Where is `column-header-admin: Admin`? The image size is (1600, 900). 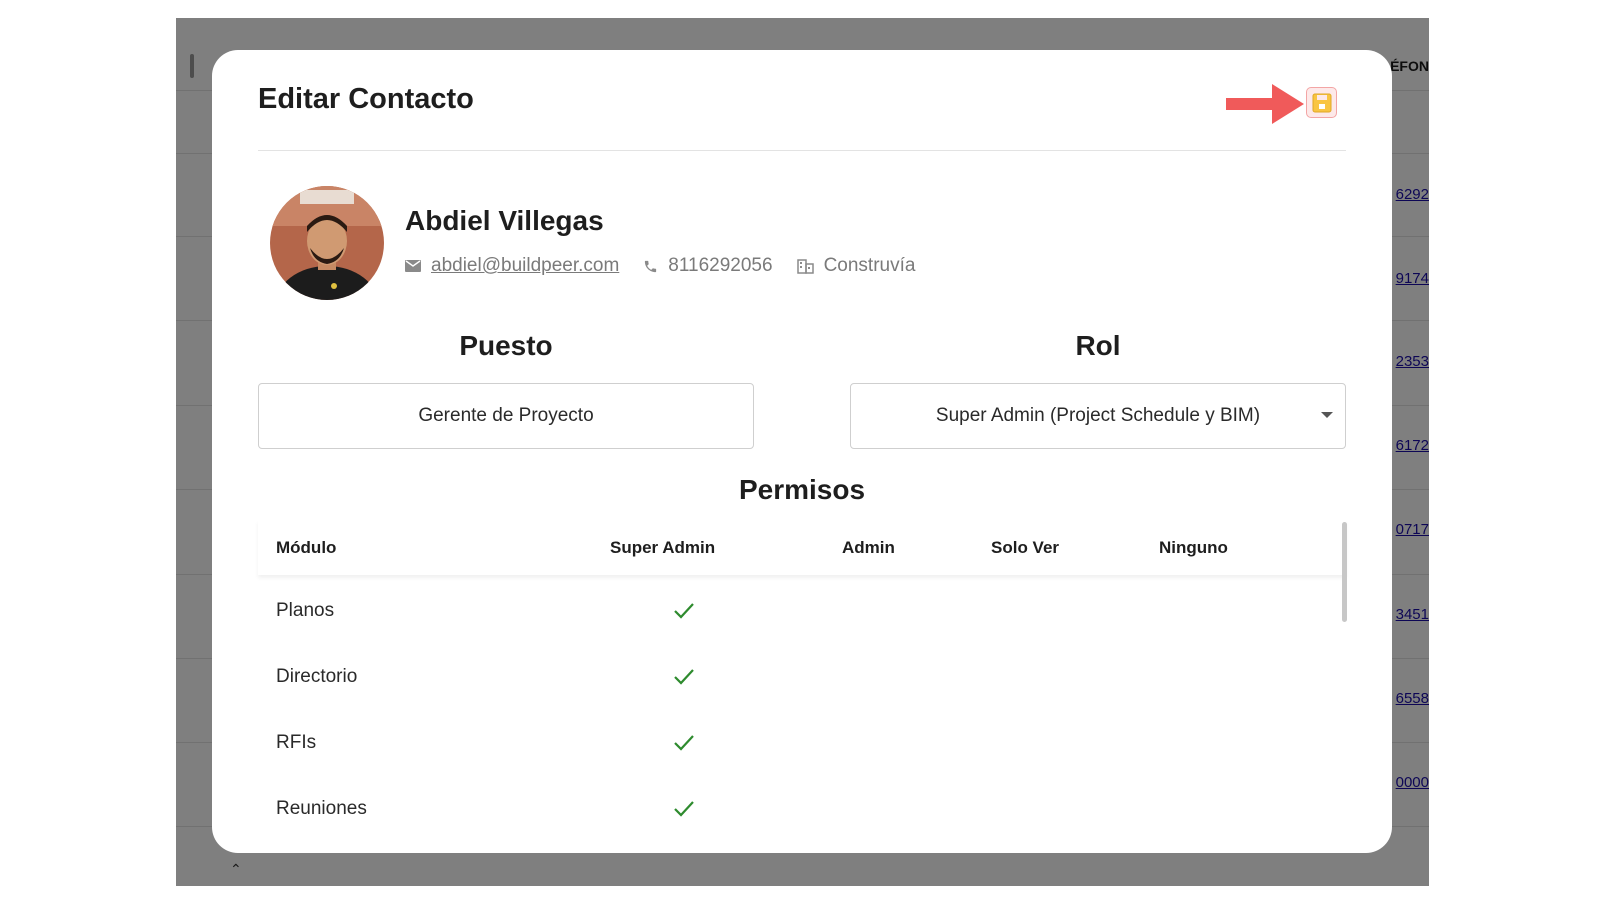 column-header-admin: Admin is located at coordinates (868, 547).